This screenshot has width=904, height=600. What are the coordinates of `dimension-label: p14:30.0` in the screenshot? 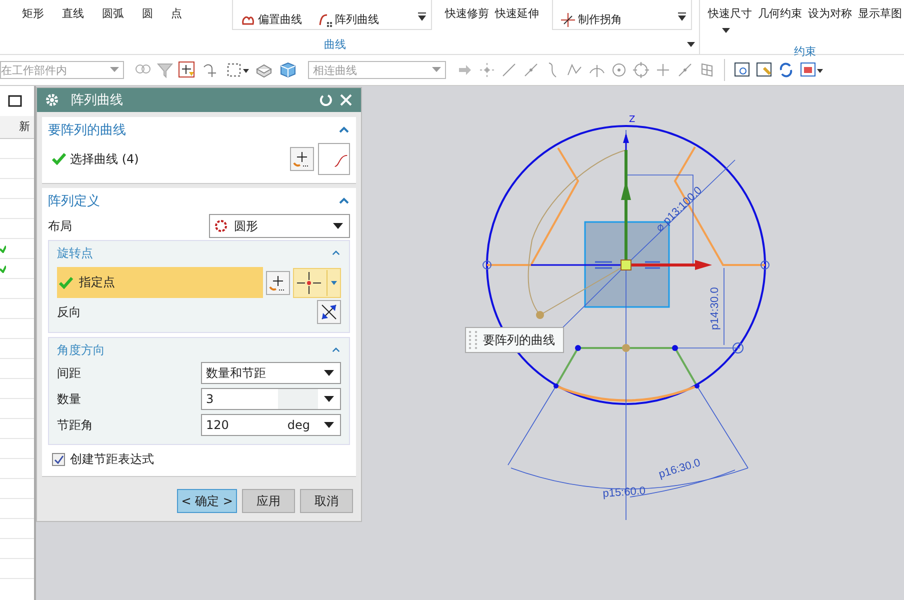 It's located at (715, 308).